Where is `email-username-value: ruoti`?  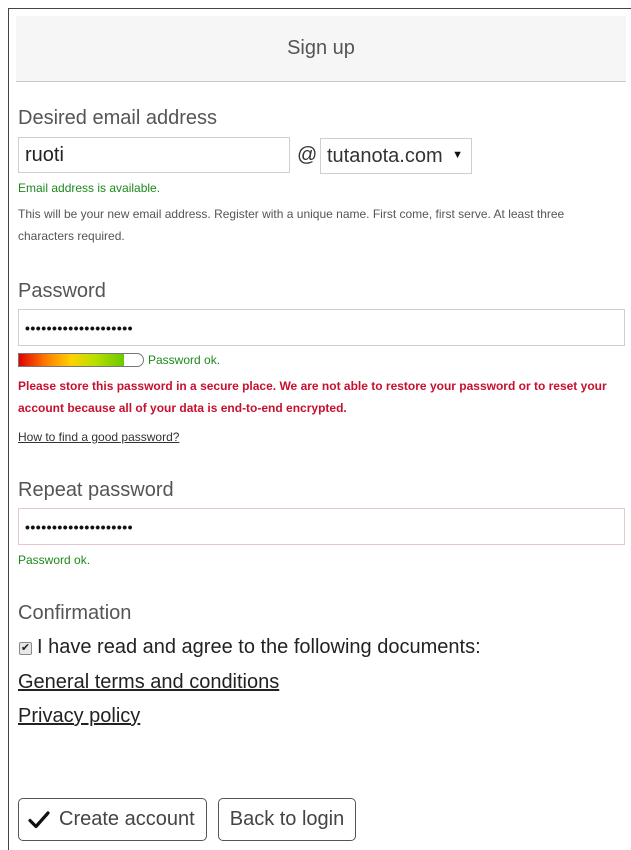 email-username-value: ruoti is located at coordinates (44, 154).